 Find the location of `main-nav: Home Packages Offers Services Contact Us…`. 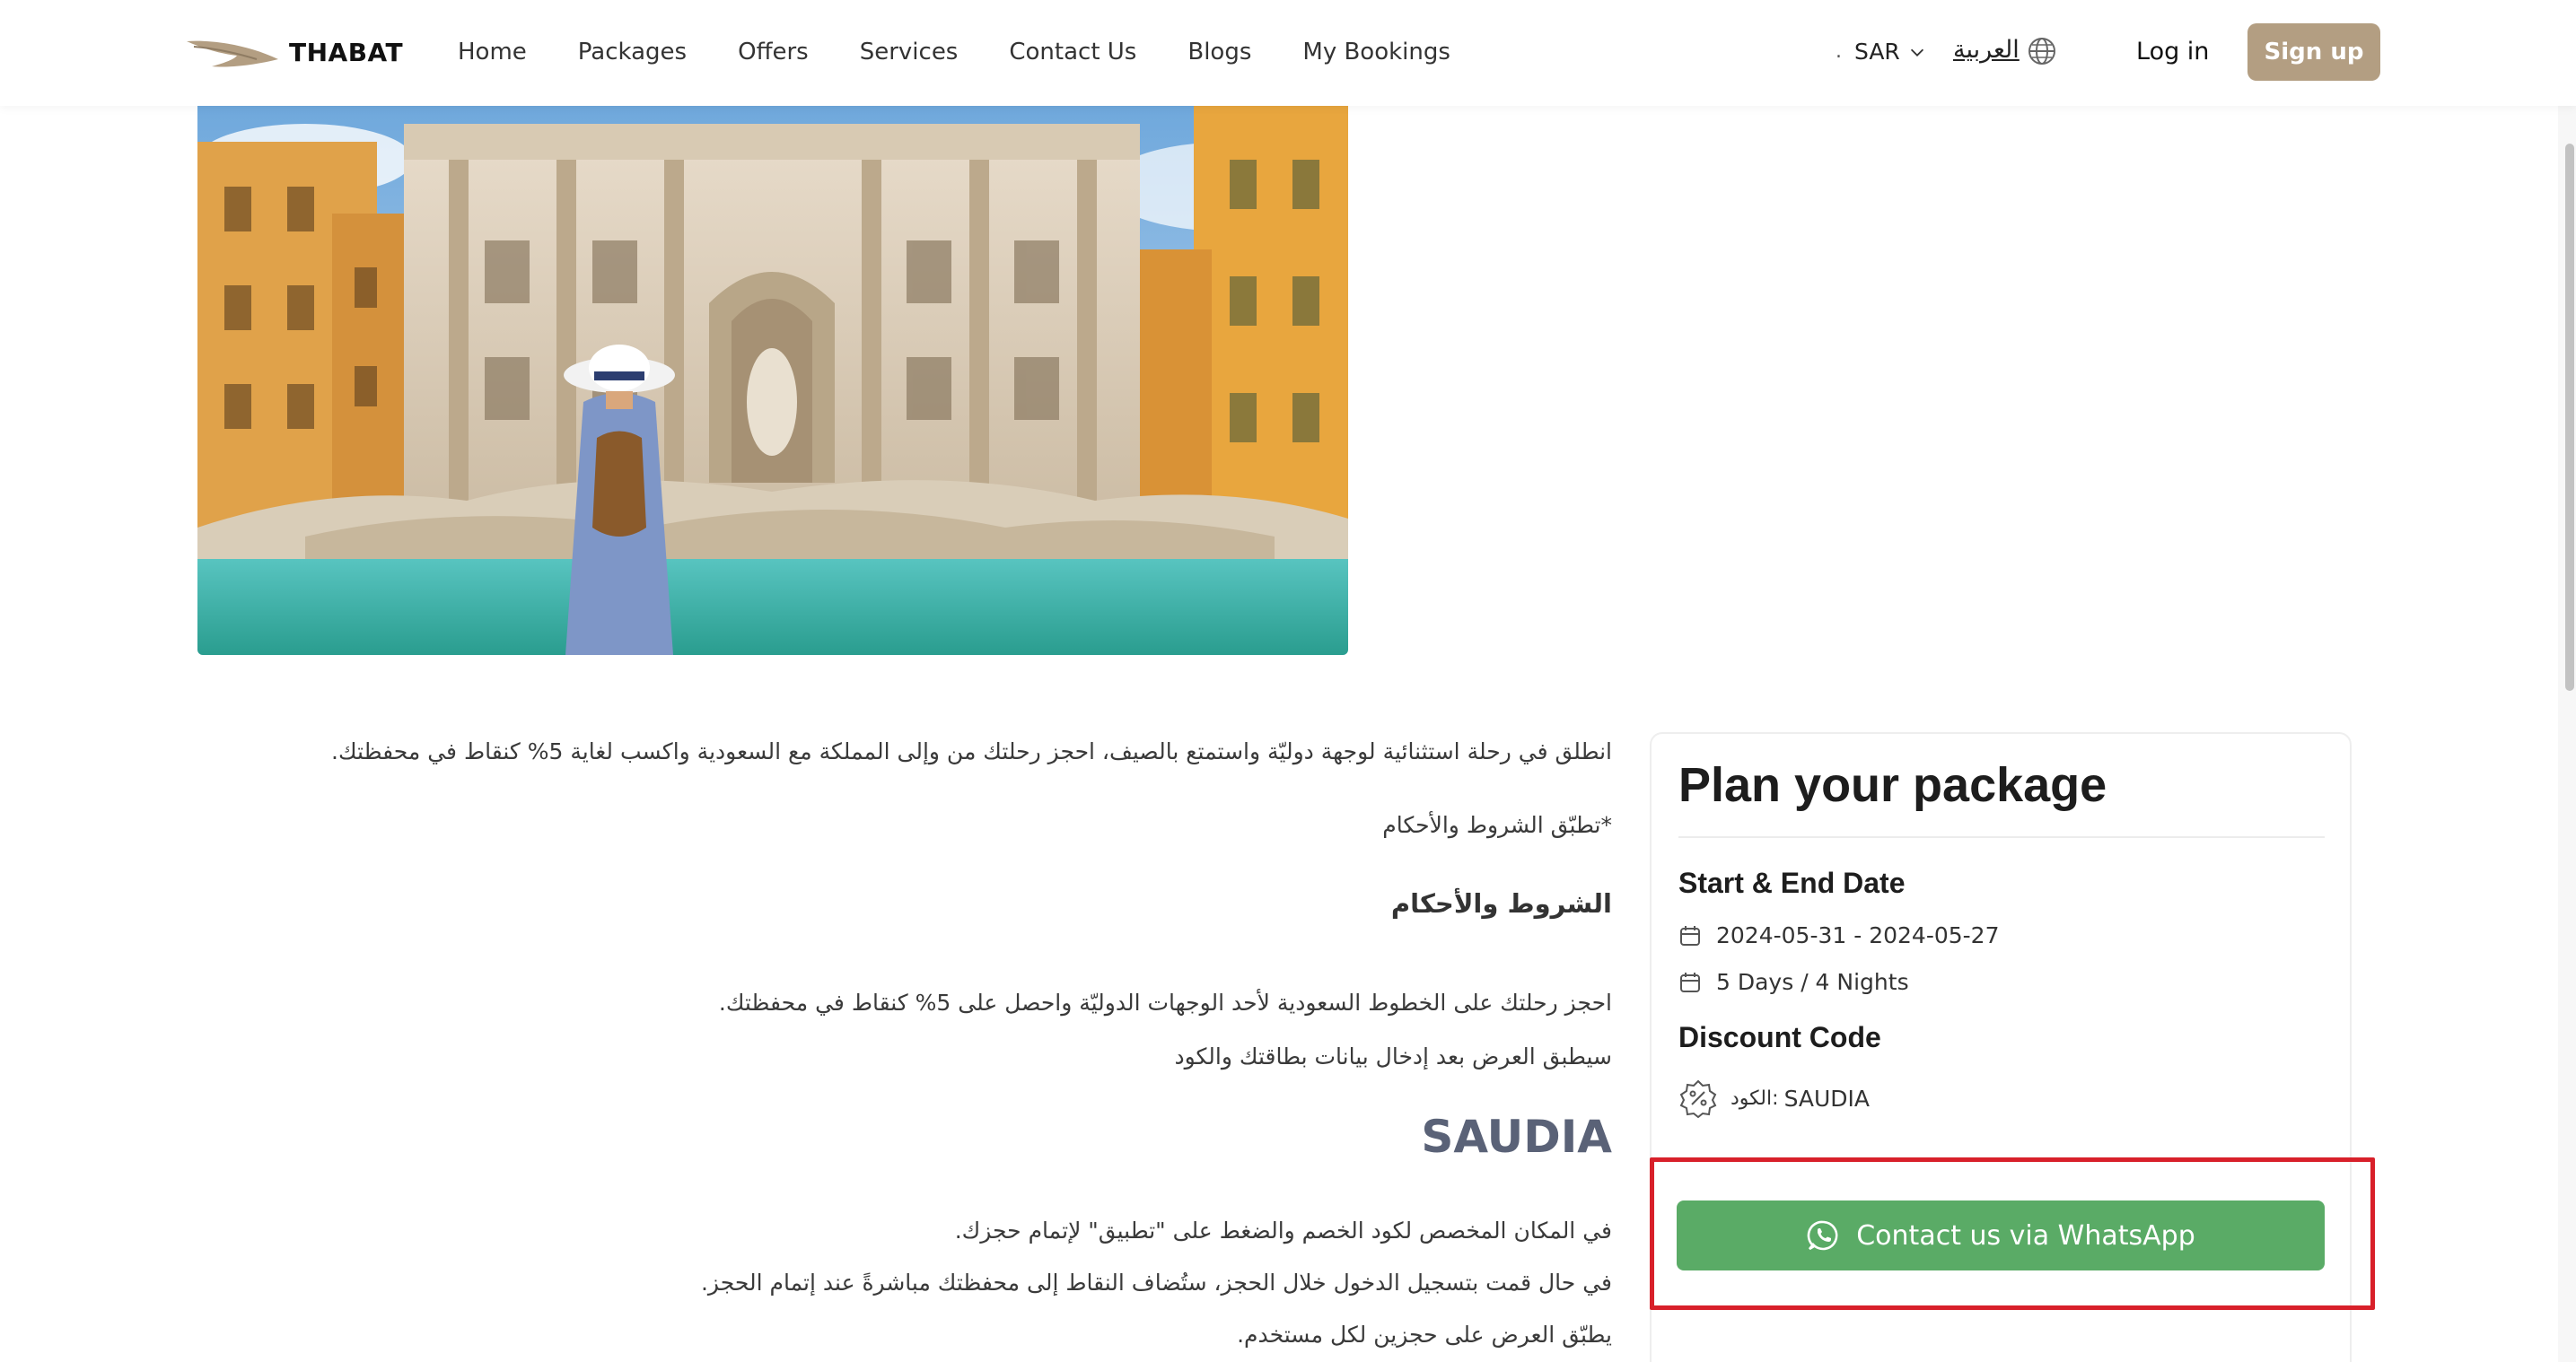

main-nav: Home Packages Offers Services Contact Us… is located at coordinates (954, 52).